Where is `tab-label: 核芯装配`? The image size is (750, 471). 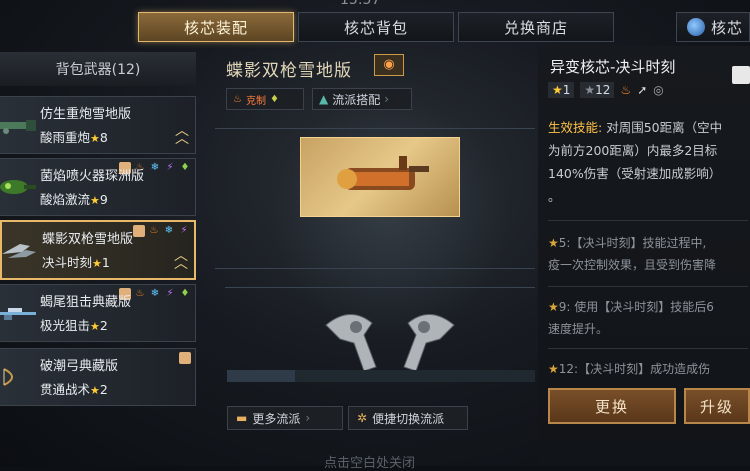 tab-label: 核芯装配 is located at coordinates (215, 27).